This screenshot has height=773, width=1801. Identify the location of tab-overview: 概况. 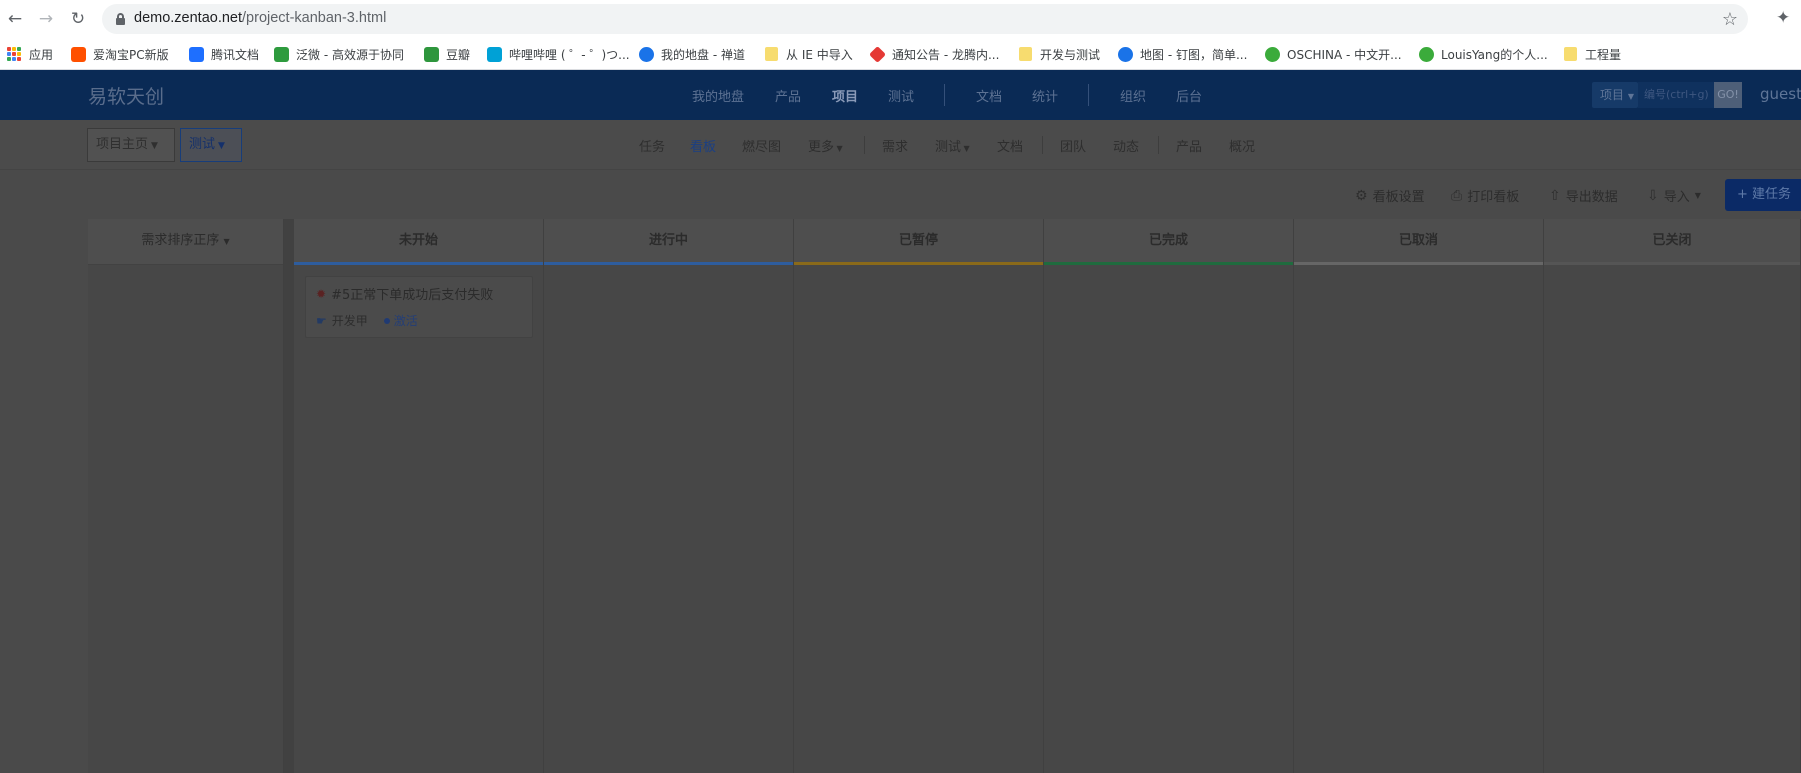
(1242, 145).